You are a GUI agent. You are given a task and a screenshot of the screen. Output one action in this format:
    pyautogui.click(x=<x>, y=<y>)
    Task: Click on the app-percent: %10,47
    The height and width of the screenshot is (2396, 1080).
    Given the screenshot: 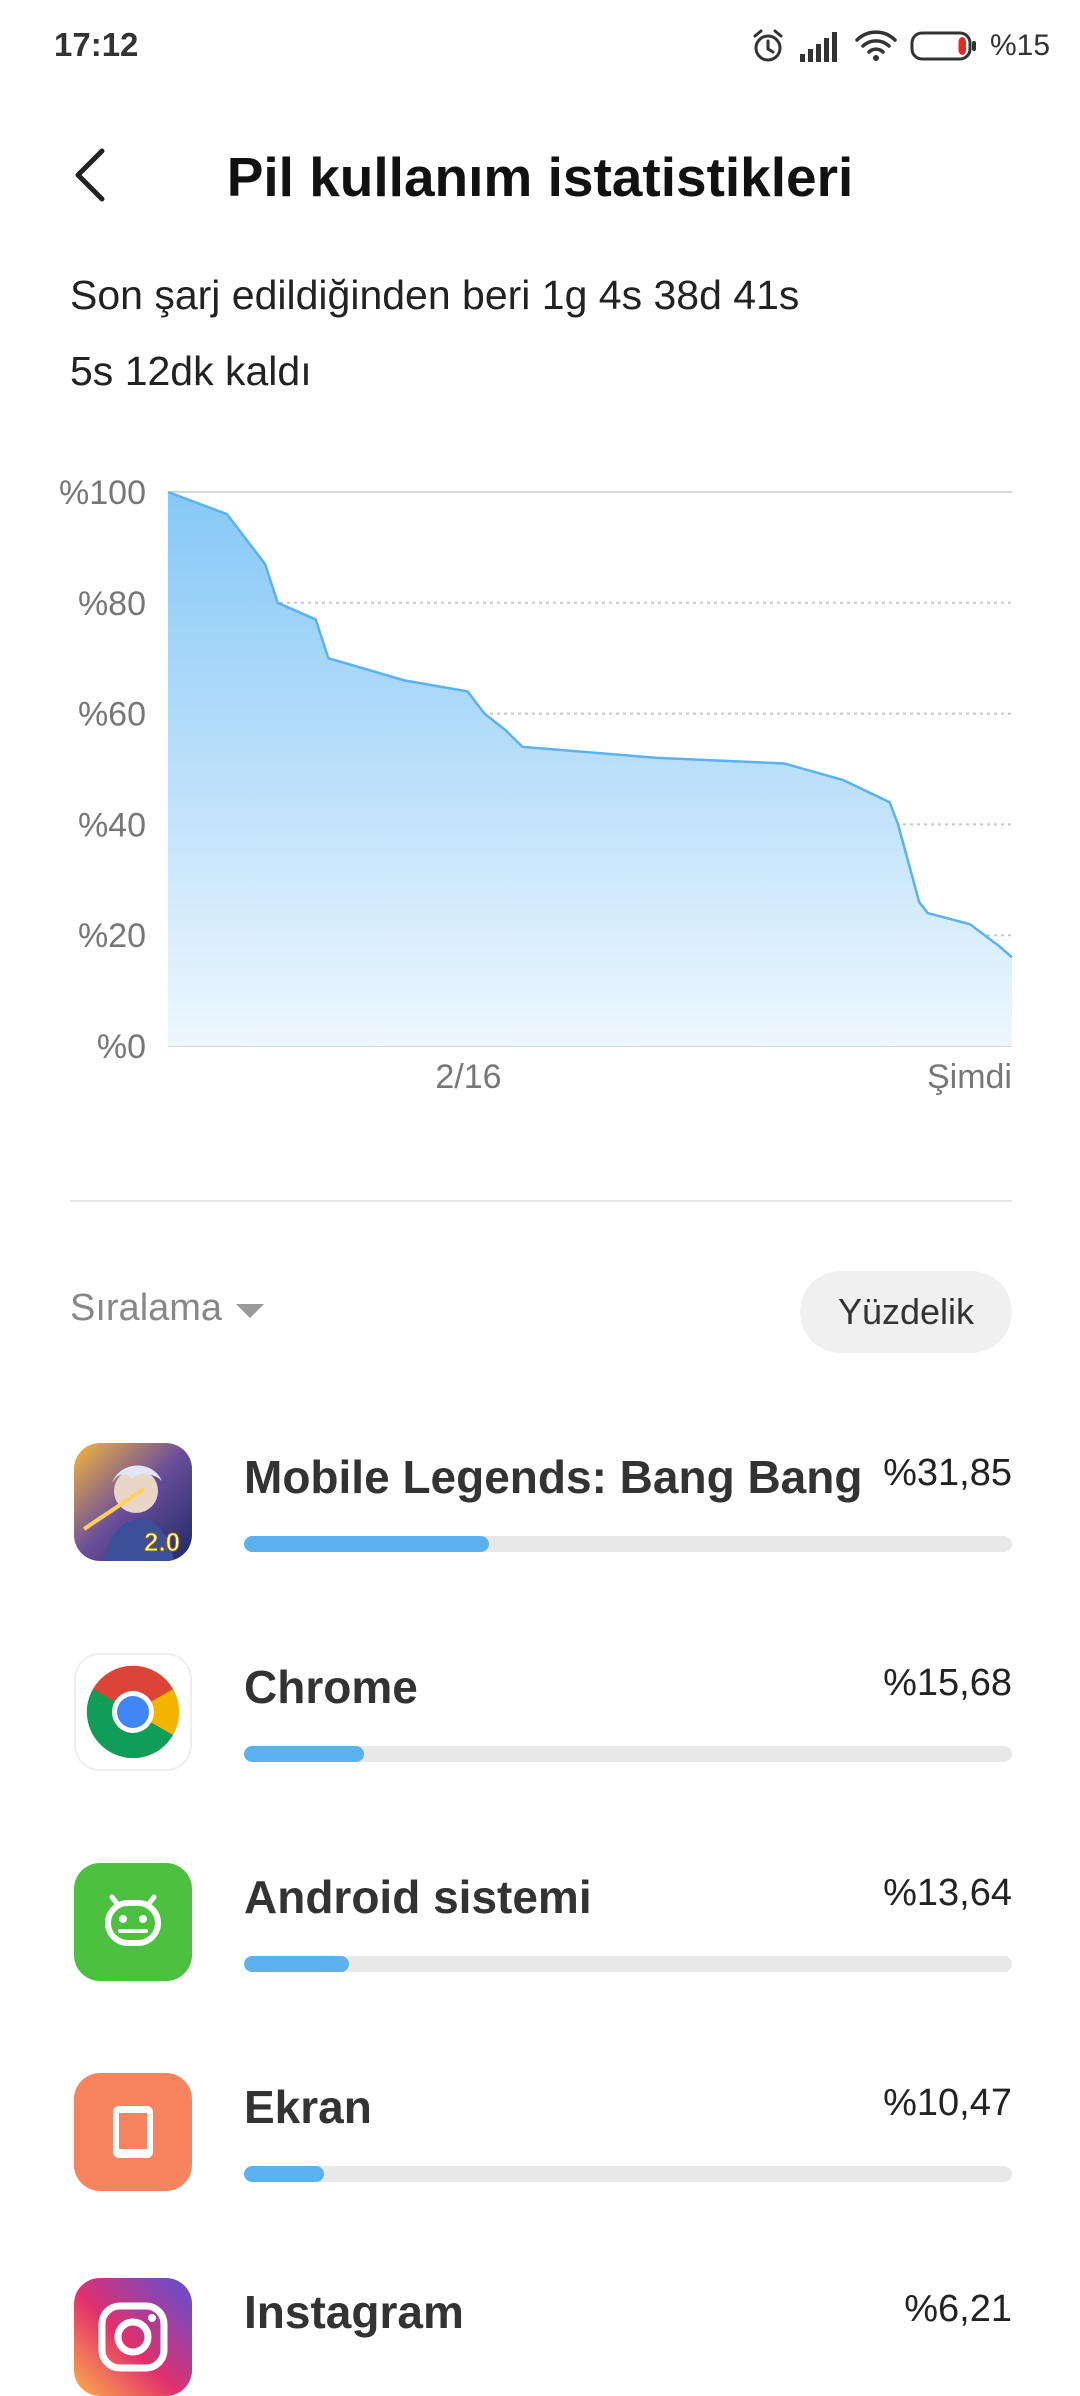 What is the action you would take?
    pyautogui.click(x=947, y=2103)
    